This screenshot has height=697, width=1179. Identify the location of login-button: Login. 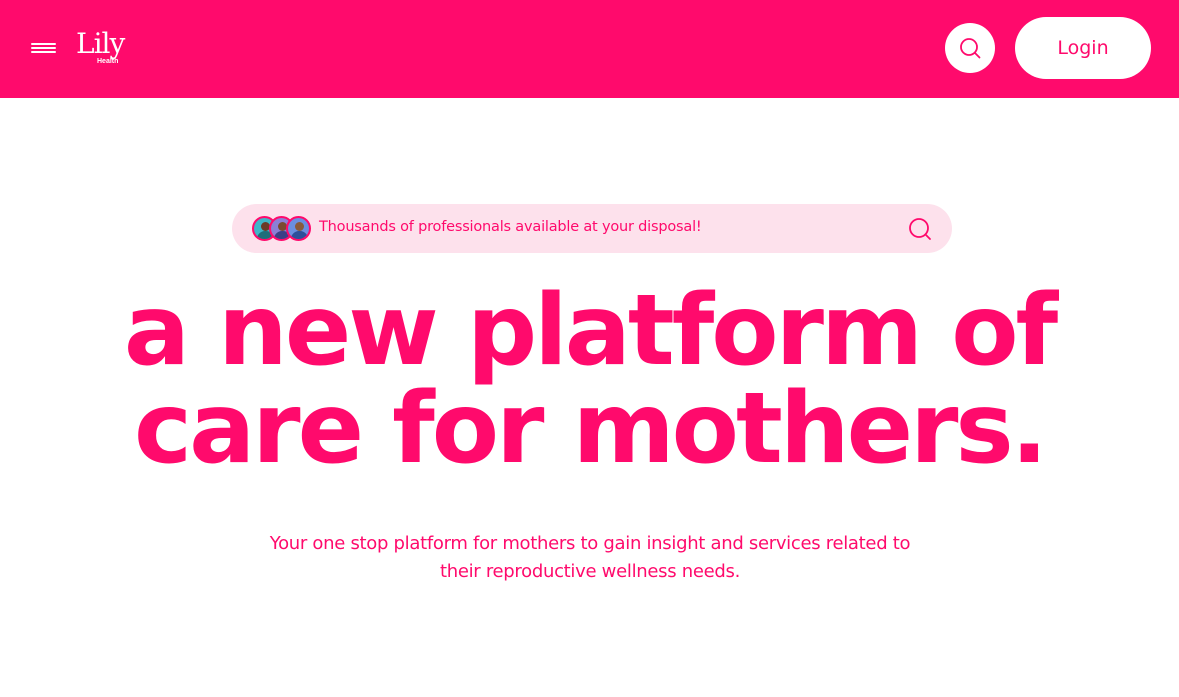
(1083, 48).